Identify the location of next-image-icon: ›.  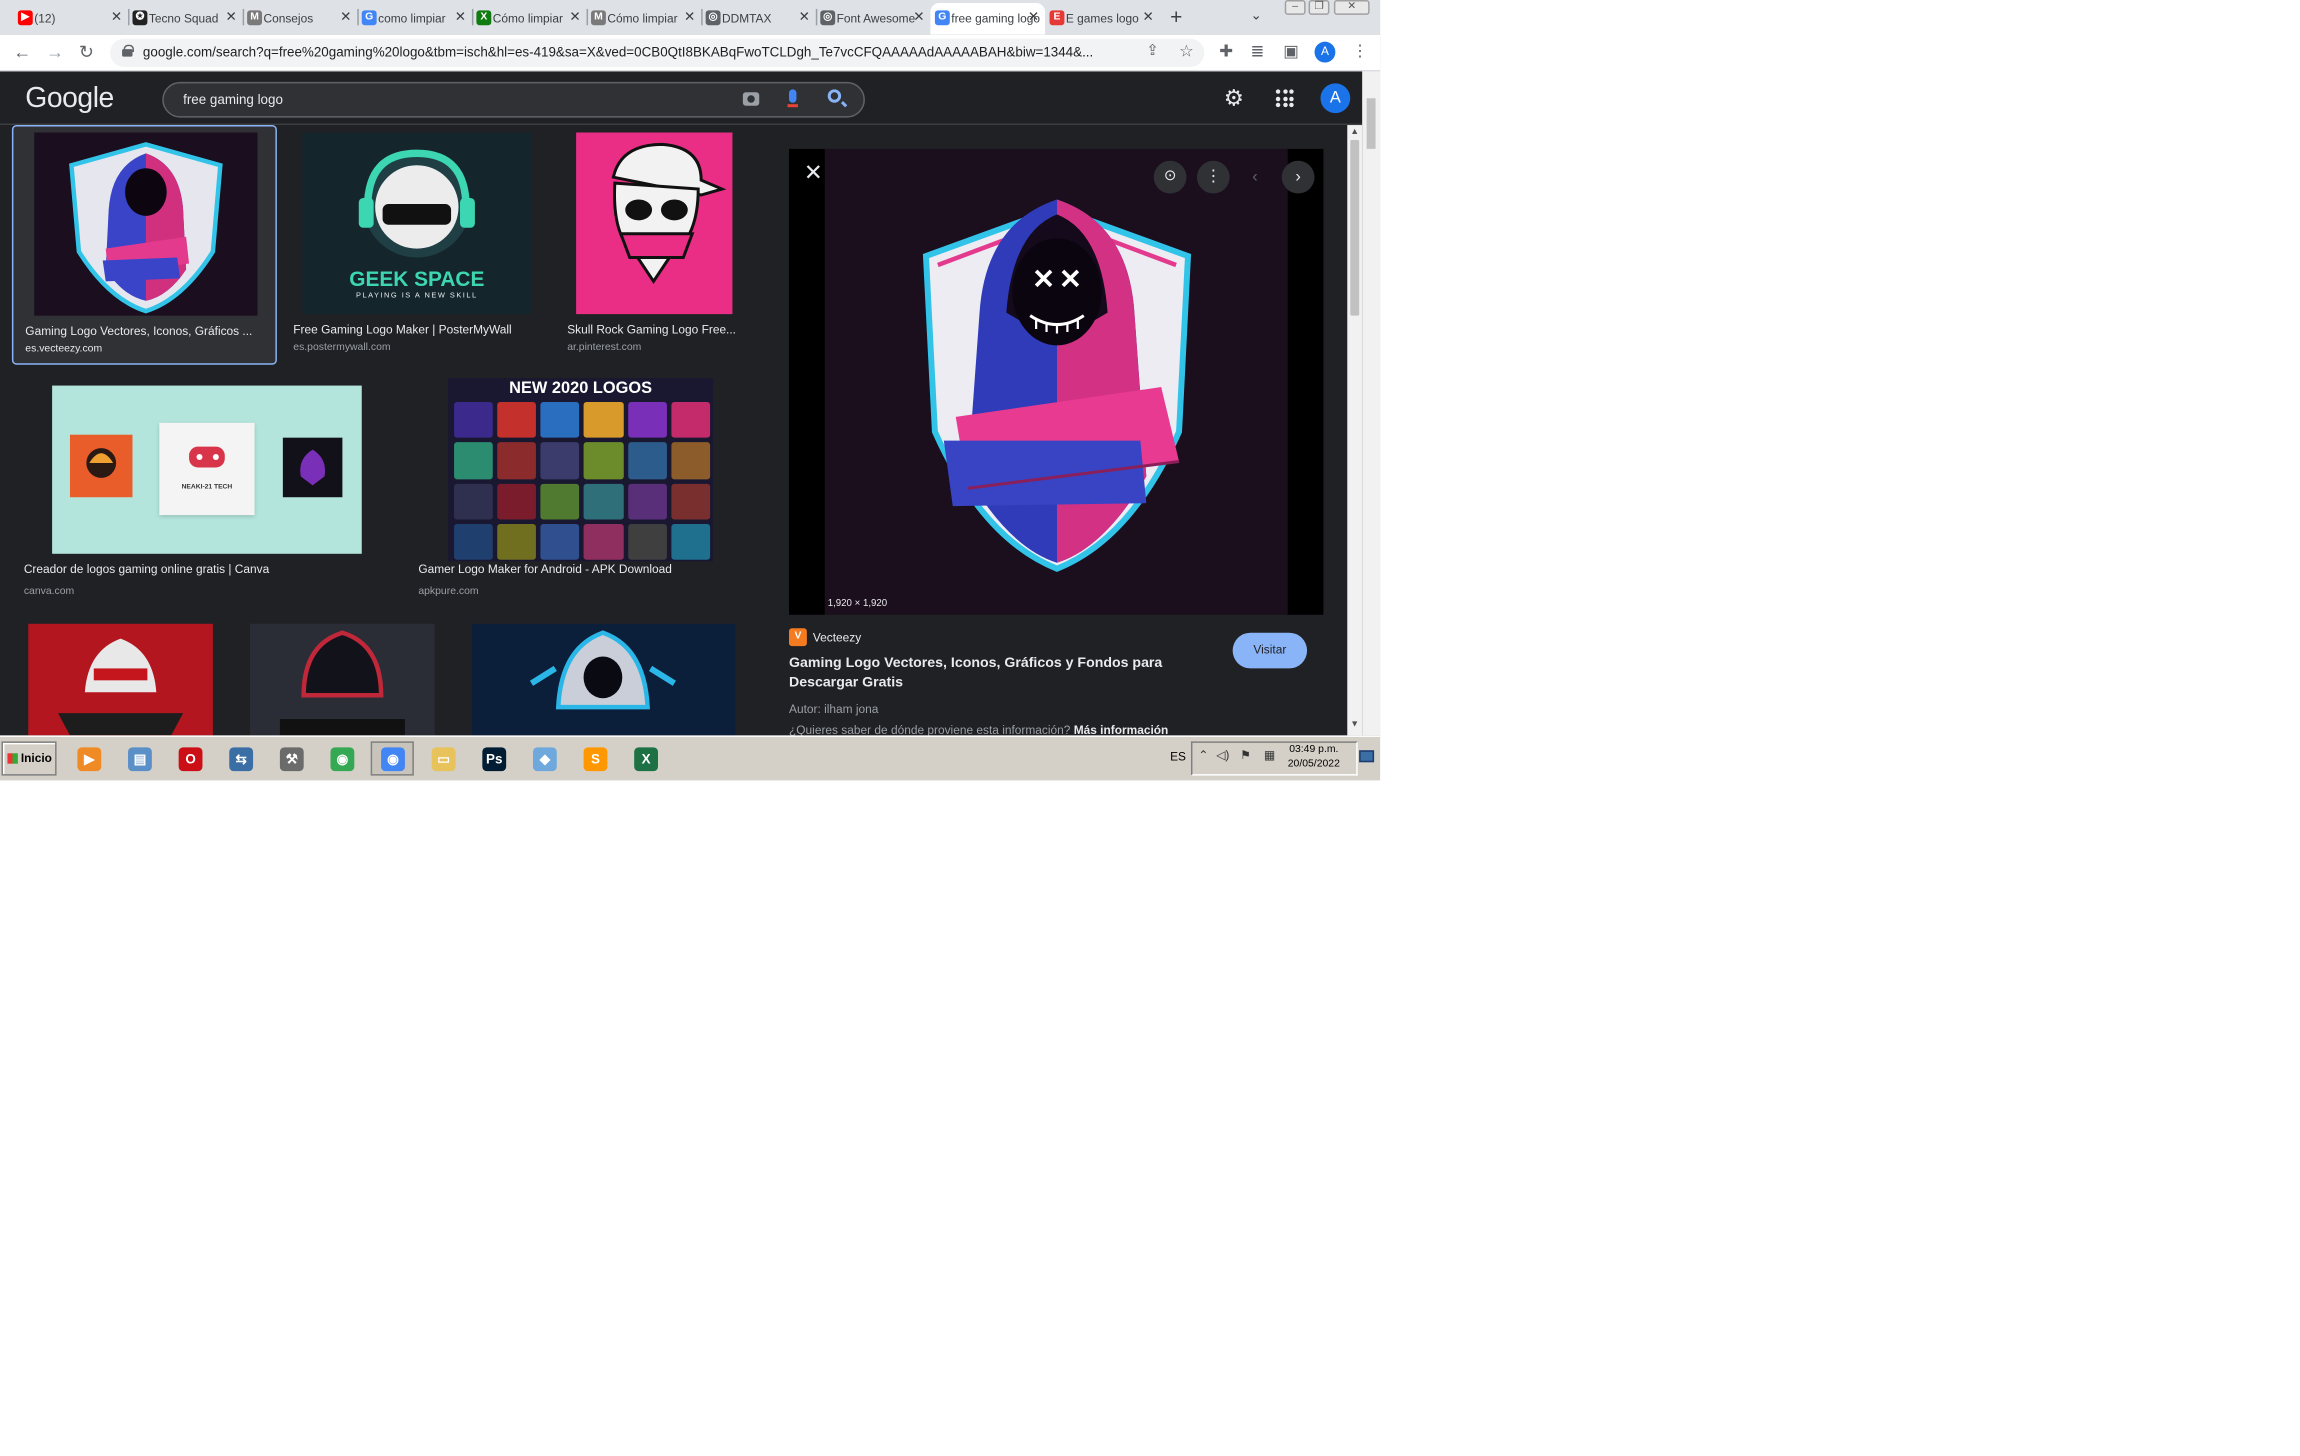
(1298, 177).